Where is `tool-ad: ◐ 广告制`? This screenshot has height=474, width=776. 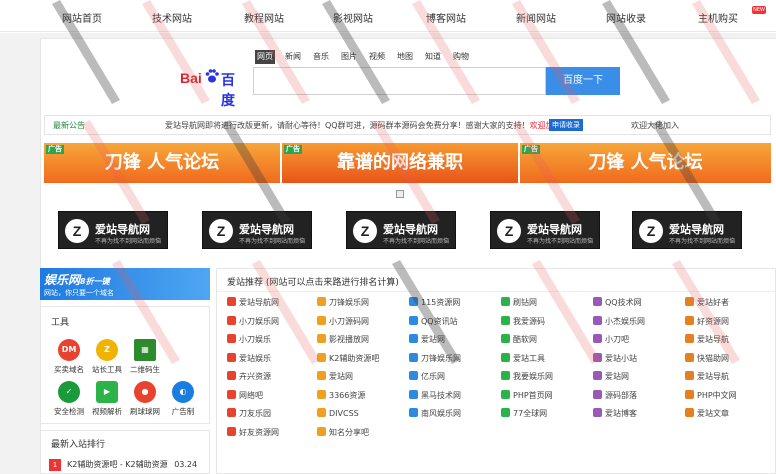
tool-ad: ◐ 广告制 is located at coordinates (183, 401).